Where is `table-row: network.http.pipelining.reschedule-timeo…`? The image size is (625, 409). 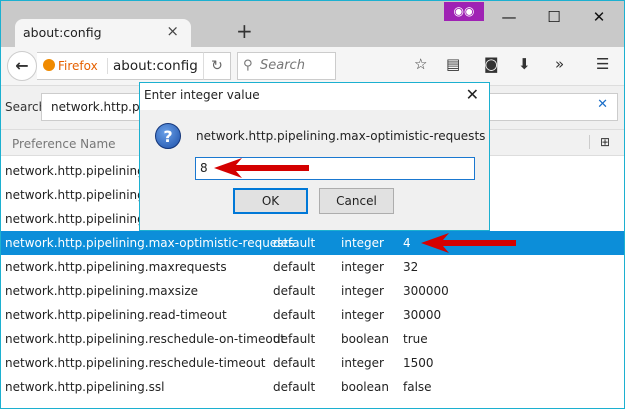
table-row: network.http.pipelining.reschedule-timeo… is located at coordinates (312, 363).